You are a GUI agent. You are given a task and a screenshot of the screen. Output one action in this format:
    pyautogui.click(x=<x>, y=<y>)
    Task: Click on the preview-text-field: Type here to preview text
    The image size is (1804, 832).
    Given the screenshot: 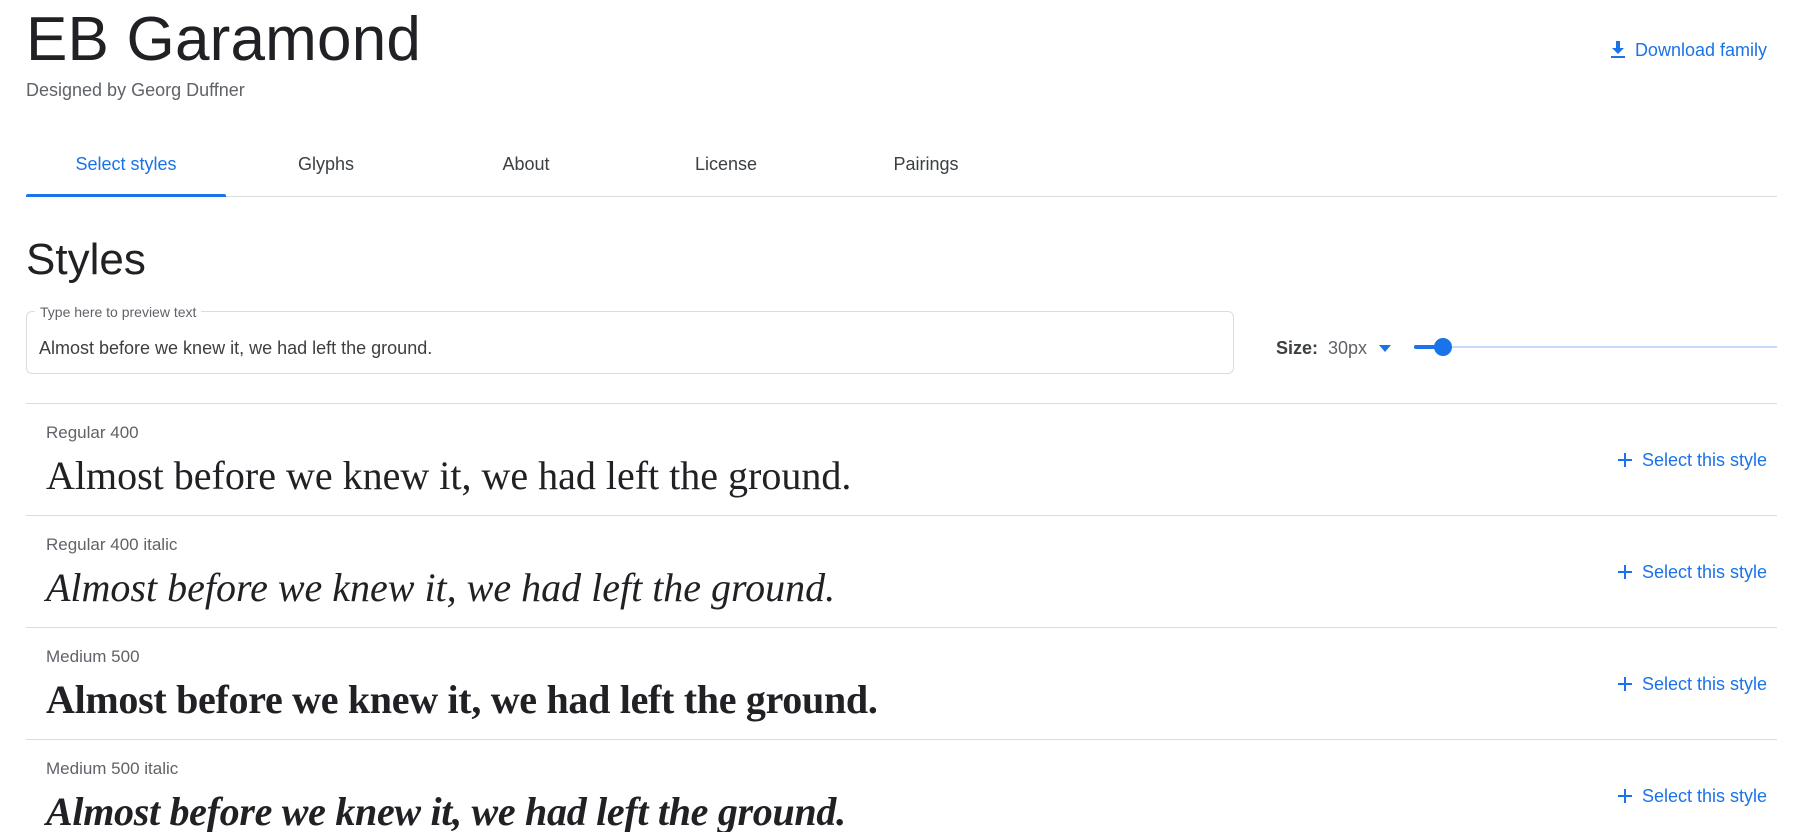 What is the action you would take?
    pyautogui.click(x=630, y=339)
    